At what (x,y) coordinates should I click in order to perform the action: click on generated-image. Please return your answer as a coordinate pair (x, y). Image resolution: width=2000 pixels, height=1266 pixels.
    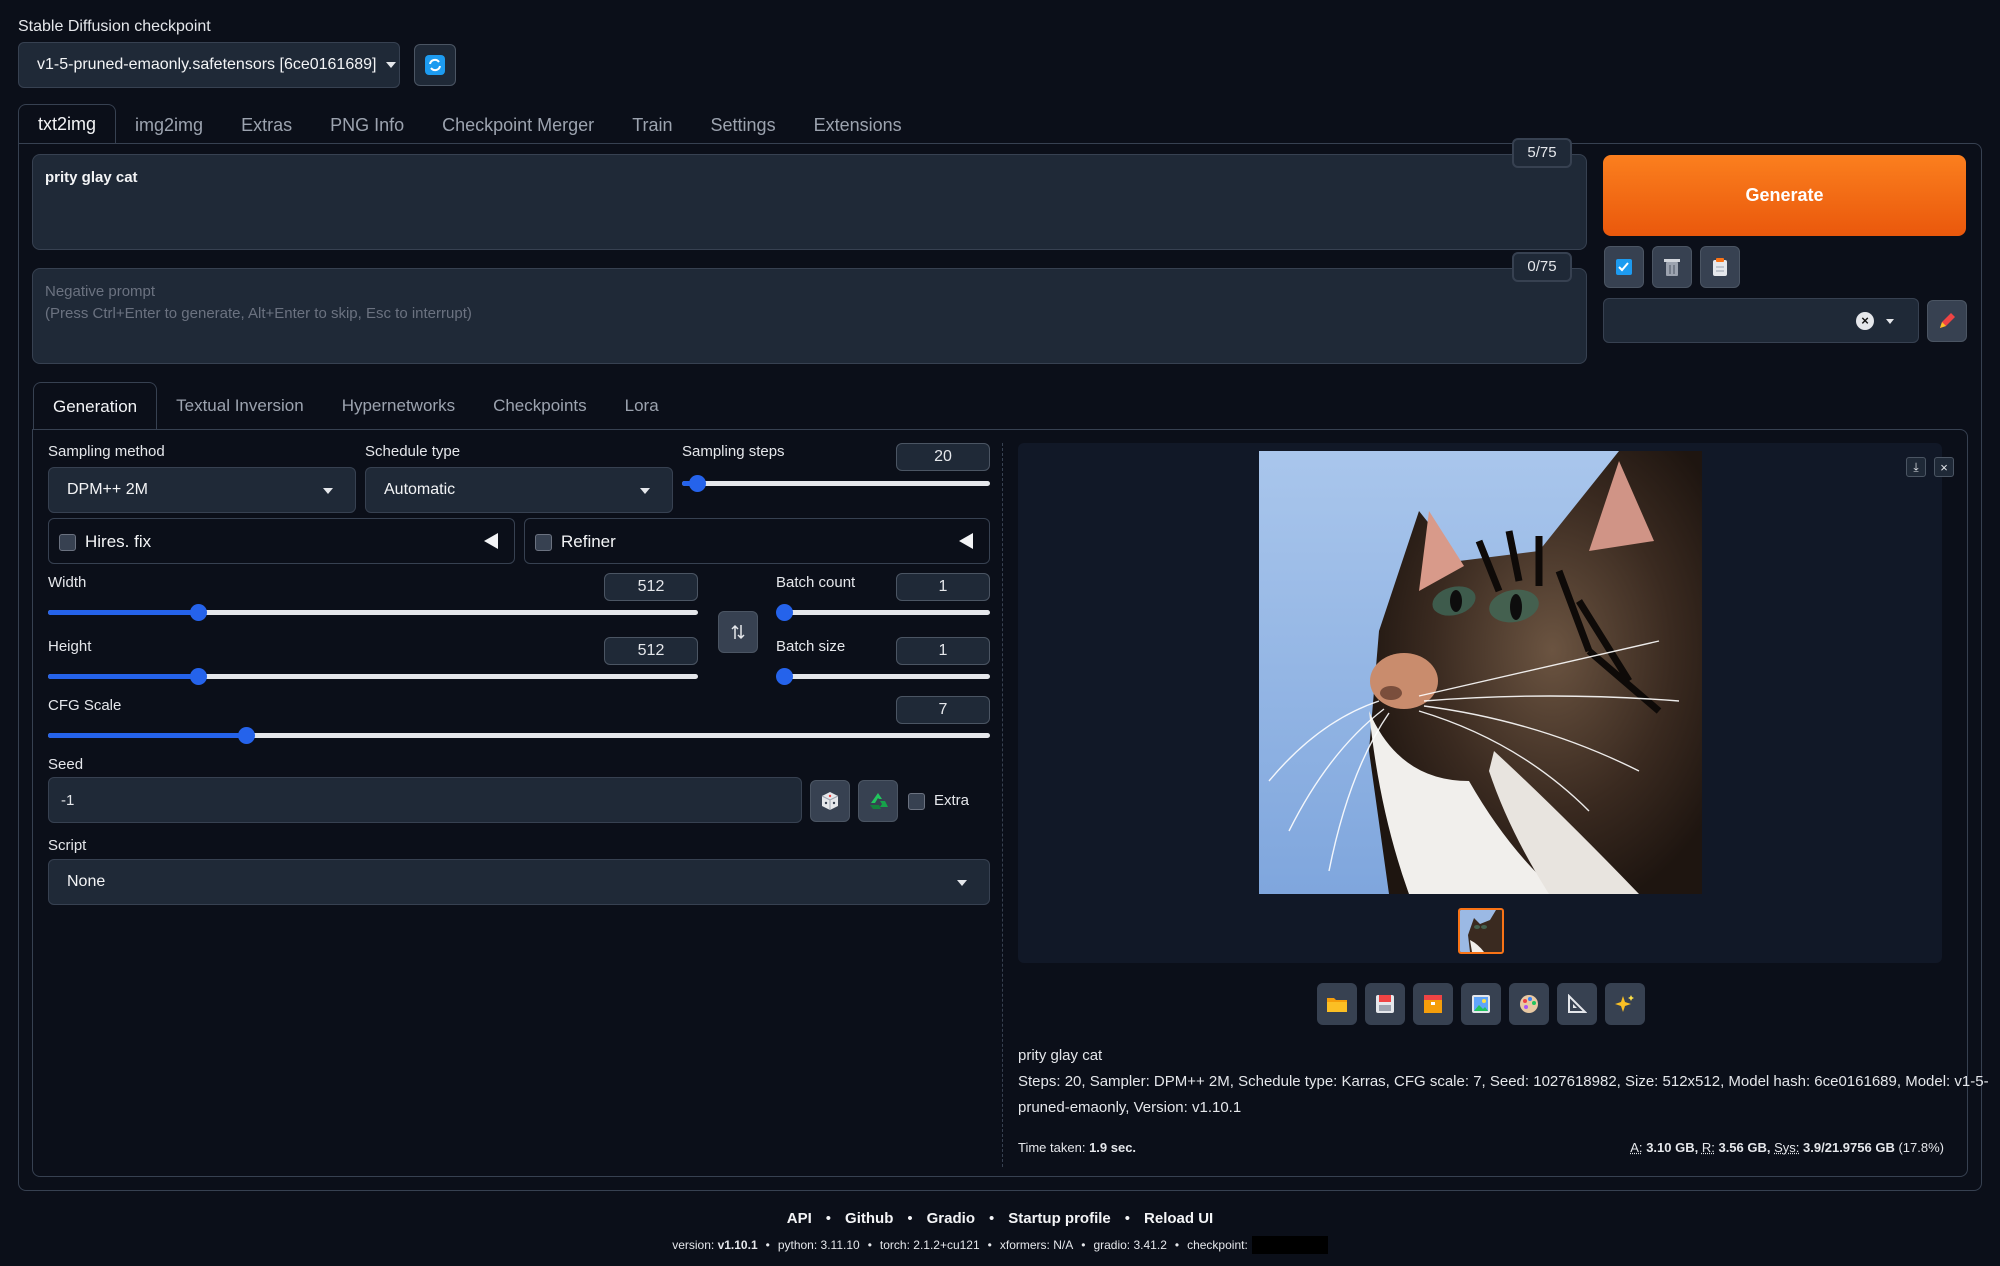
    Looking at the image, I should click on (1480, 672).